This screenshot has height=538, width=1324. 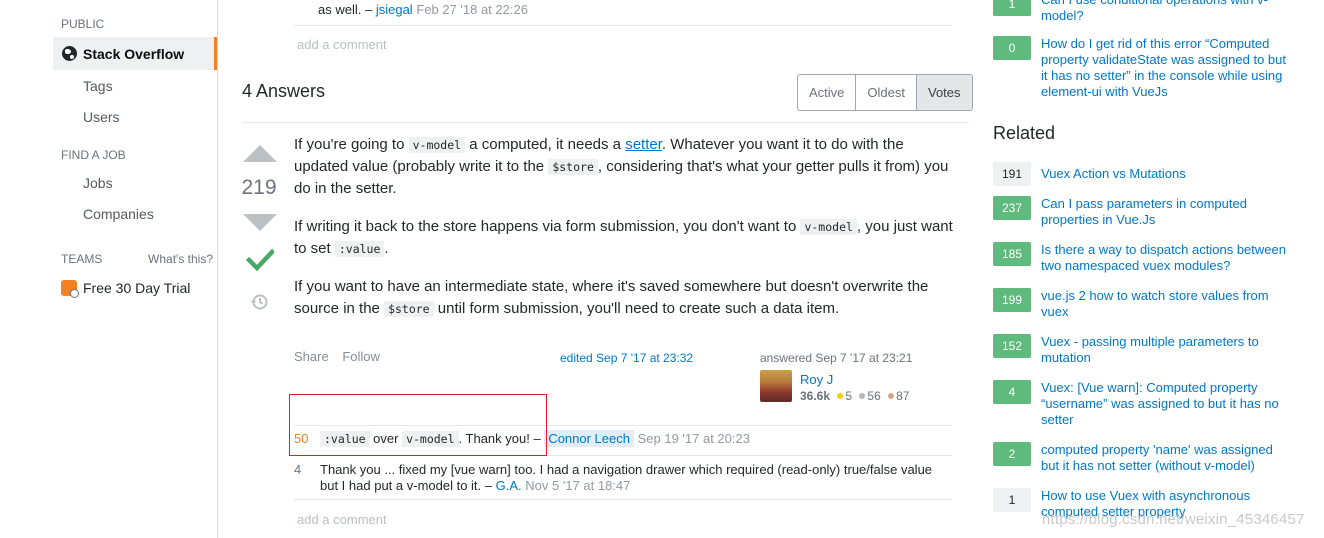 I want to click on linked-score: 0, so click(x=1012, y=48).